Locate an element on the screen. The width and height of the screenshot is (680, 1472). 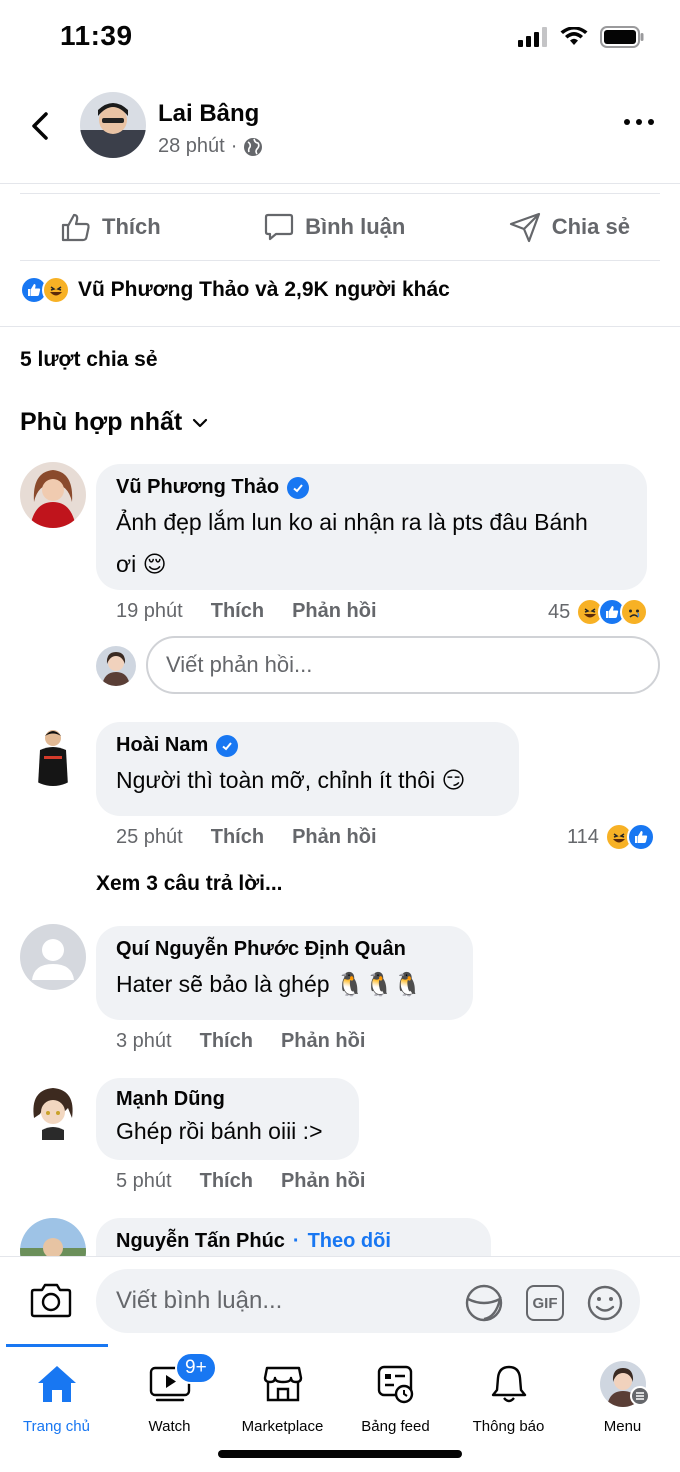
like-label: Thích is located at coordinates (131, 226).